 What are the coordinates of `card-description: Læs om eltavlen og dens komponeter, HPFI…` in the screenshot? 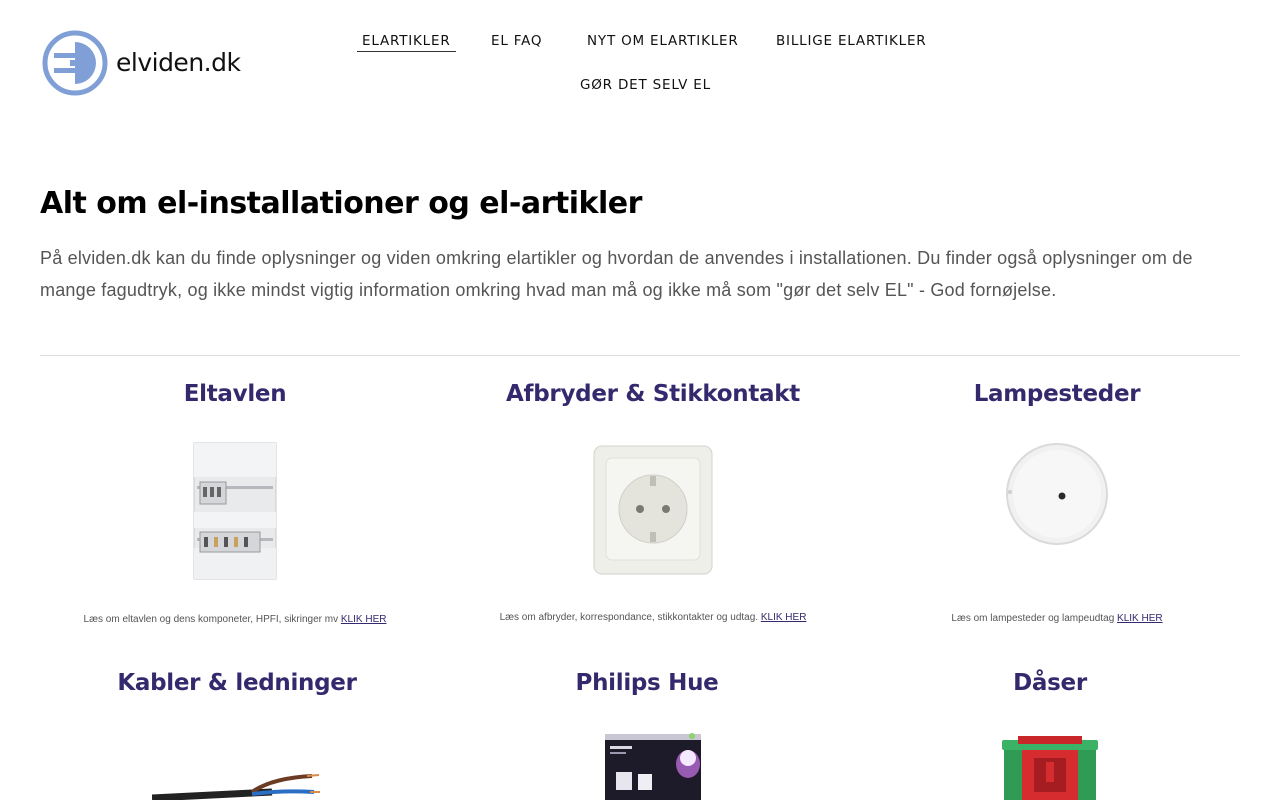 It's located at (212, 619).